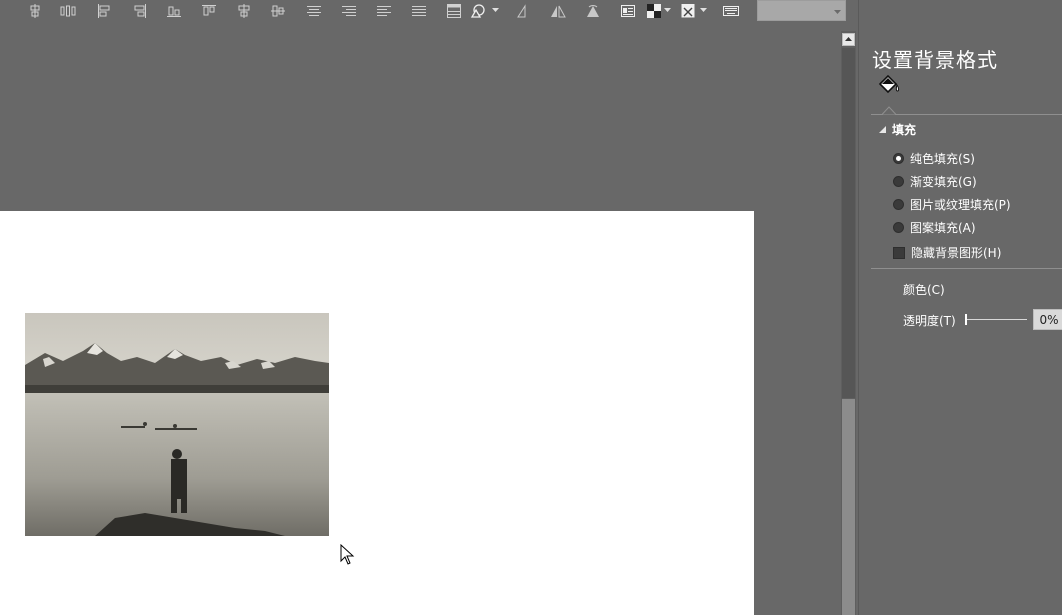 The height and width of the screenshot is (615, 1062). What do you see at coordinates (890, 85) in the screenshot?
I see `paint-bucket-icon` at bounding box center [890, 85].